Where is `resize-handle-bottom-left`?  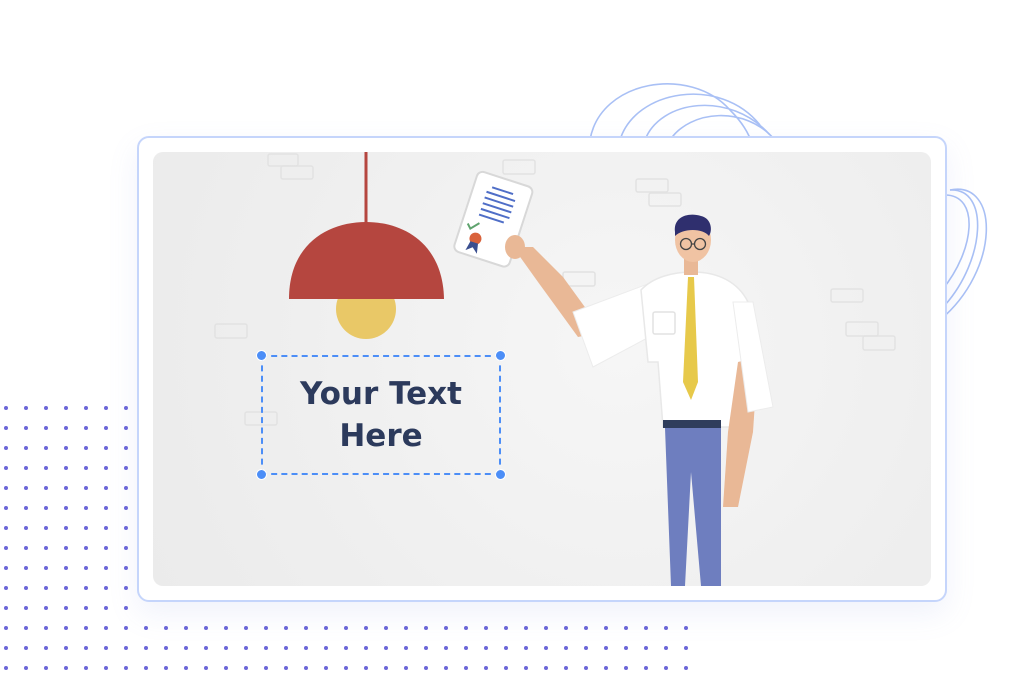
resize-handle-bottom-left is located at coordinates (261, 474).